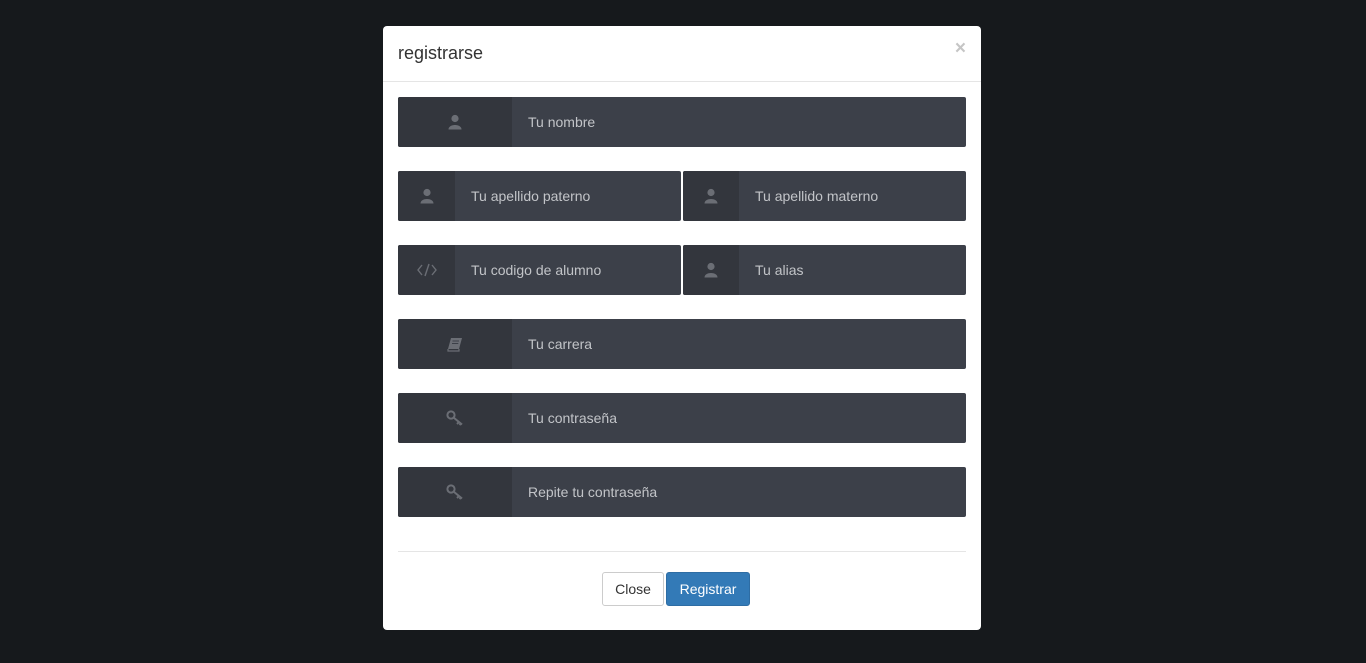  Describe the element at coordinates (682, 492) in the screenshot. I see `repite-contrasena-field: Repite tu contraseña` at that location.